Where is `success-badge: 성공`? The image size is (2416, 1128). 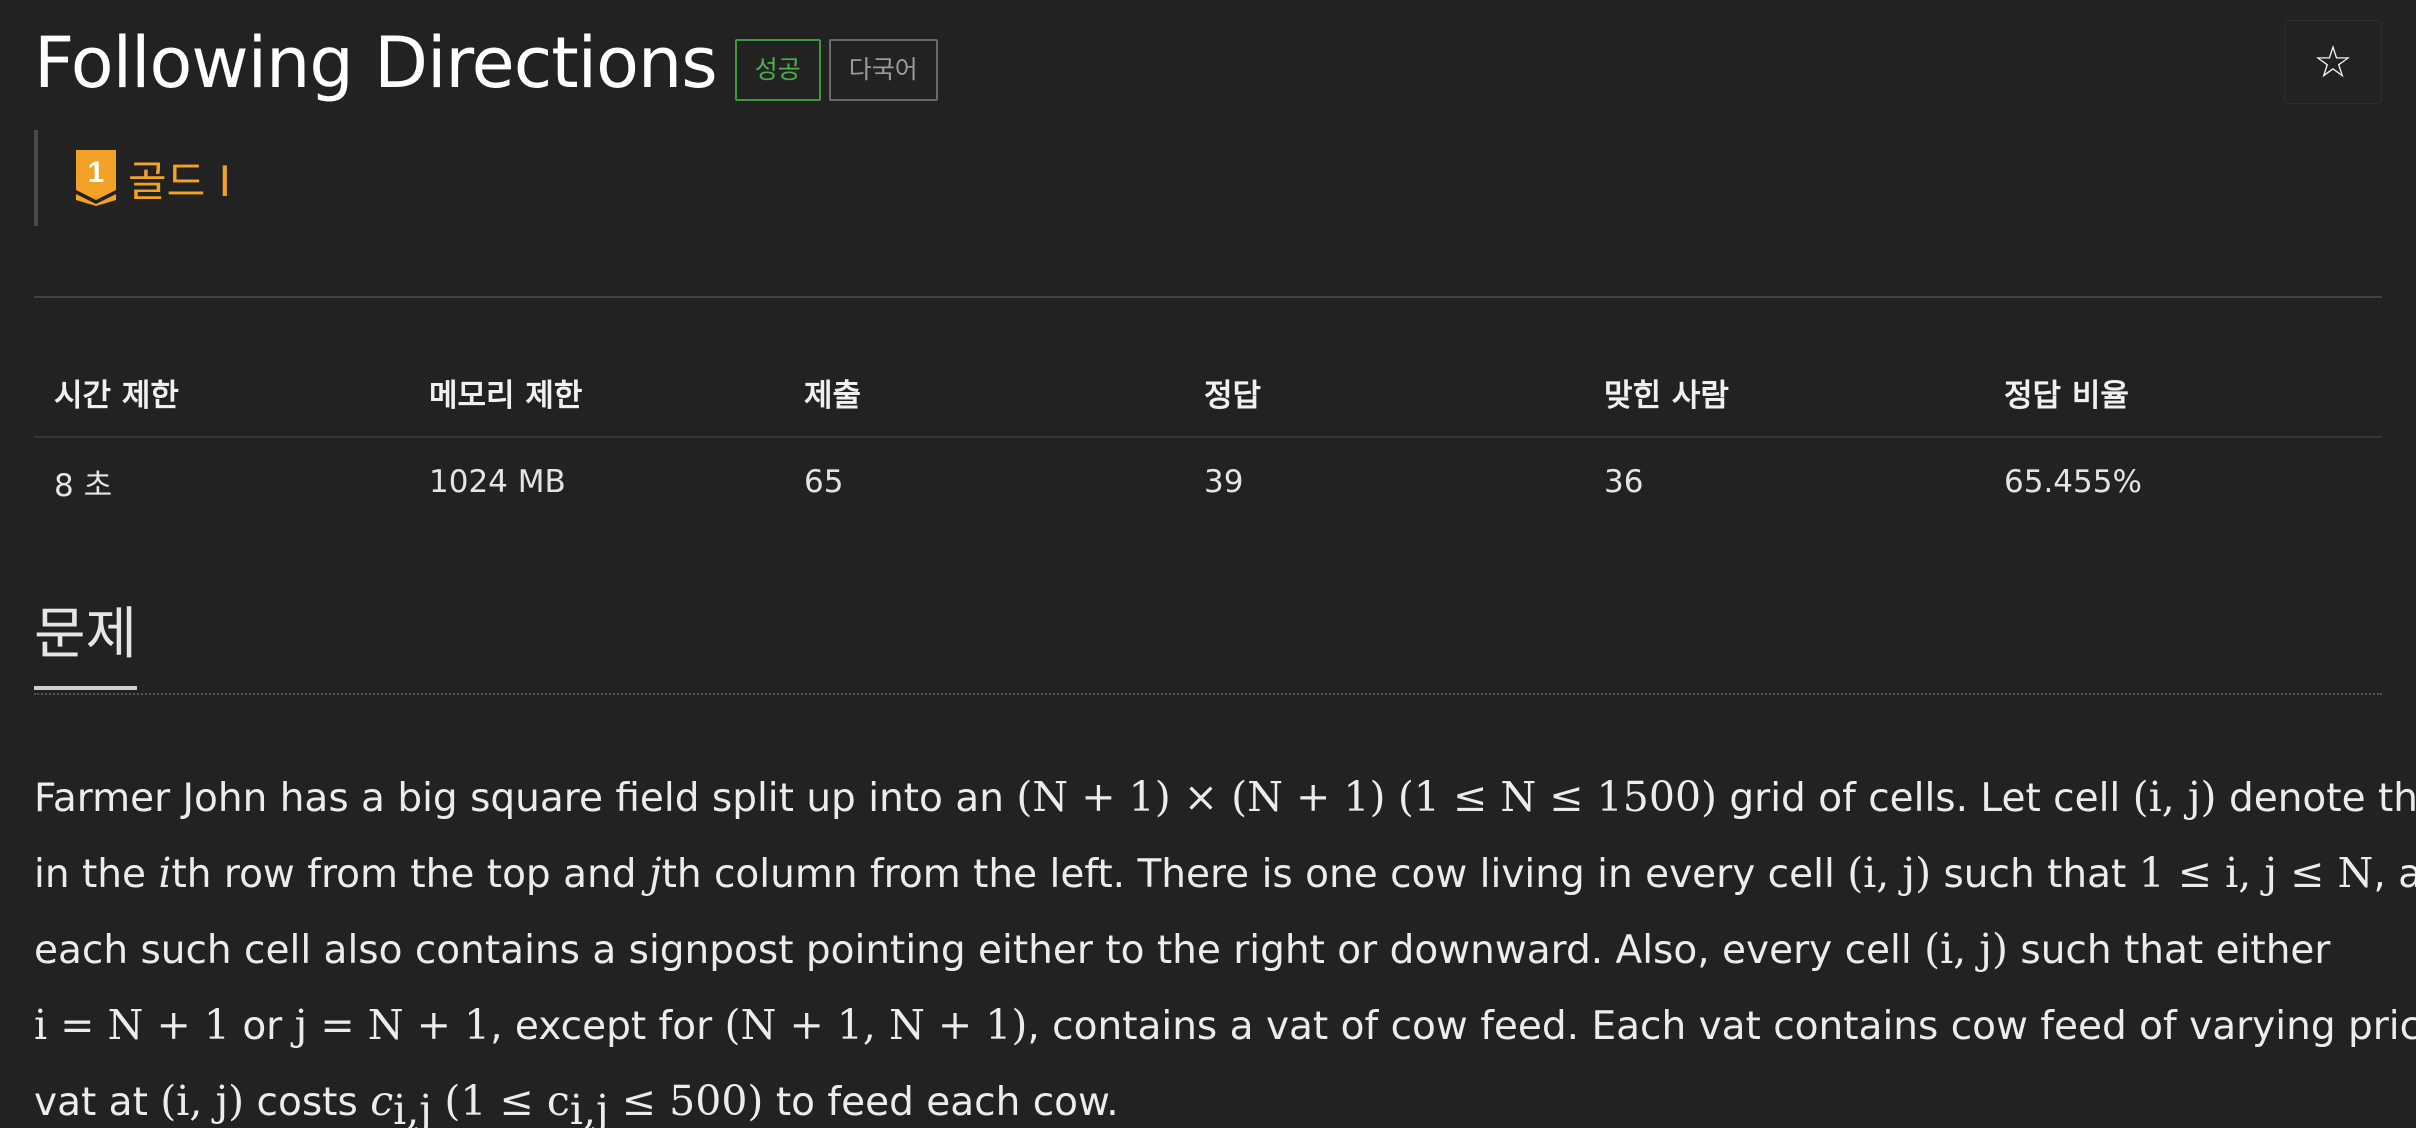
success-badge: 성공 is located at coordinates (777, 70).